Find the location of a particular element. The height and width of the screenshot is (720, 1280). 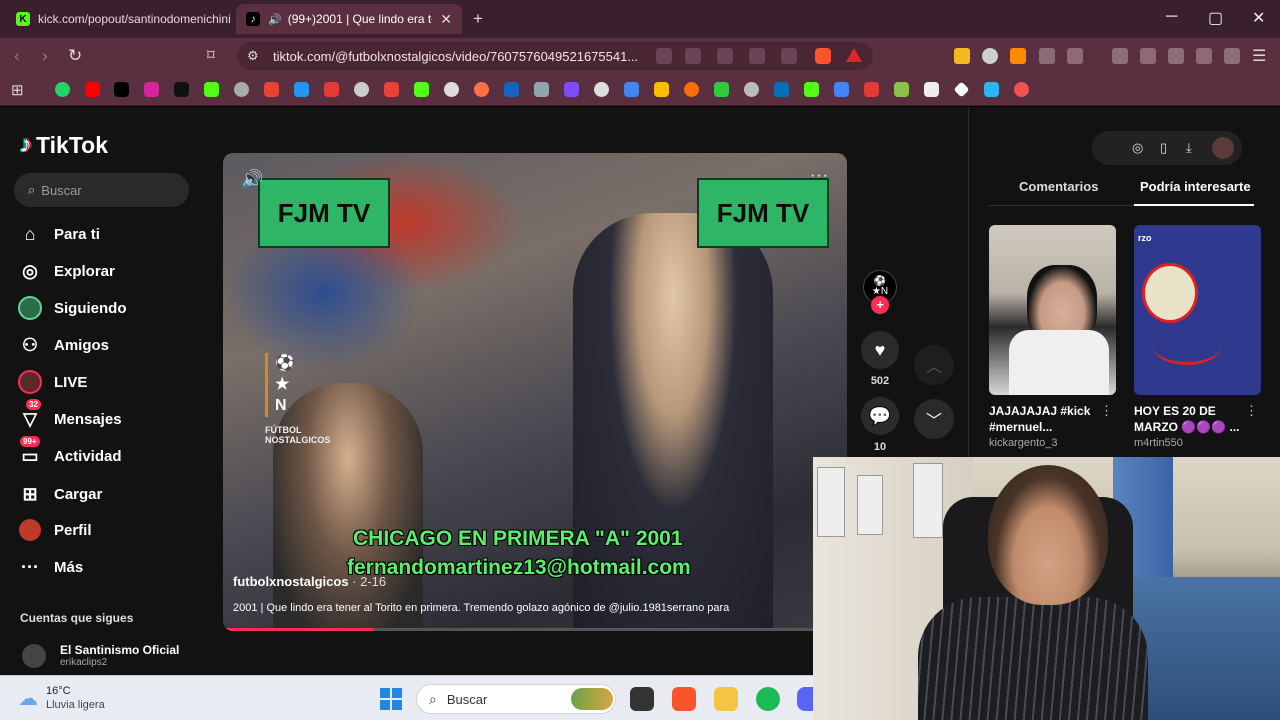

back-button: ‹ is located at coordinates (17, 56).